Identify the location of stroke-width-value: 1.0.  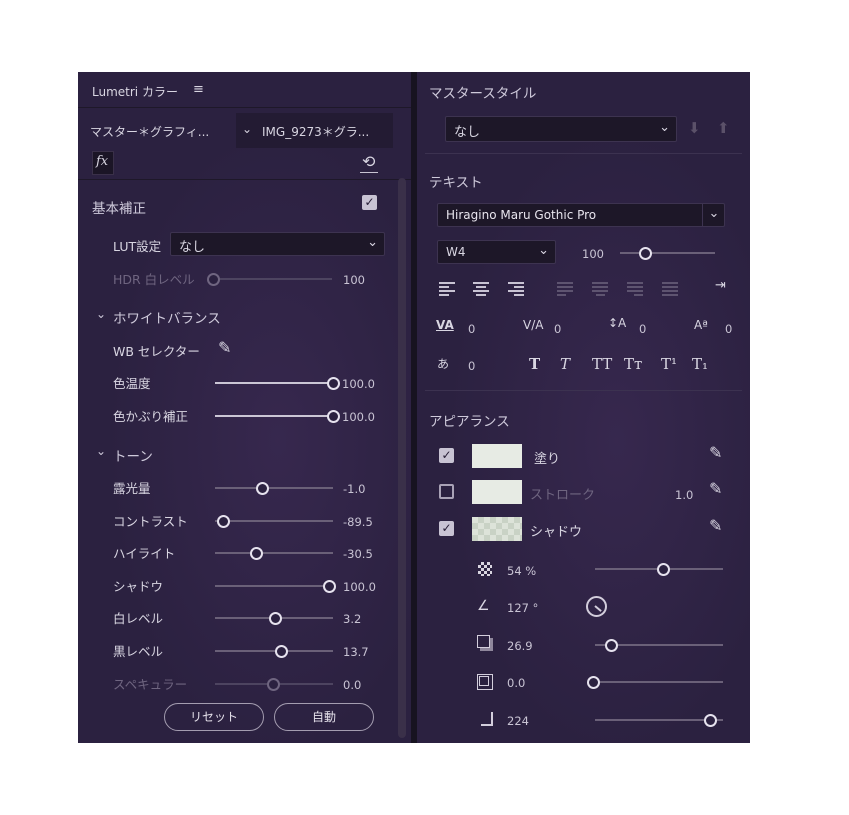
(684, 495).